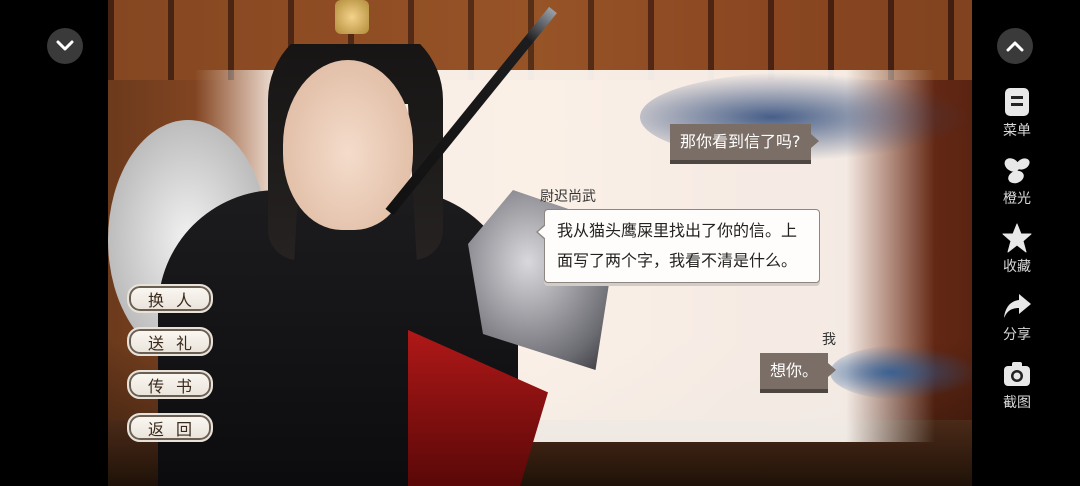 The width and height of the screenshot is (1080, 486). I want to click on screenshot-label: 截图, so click(1017, 403).